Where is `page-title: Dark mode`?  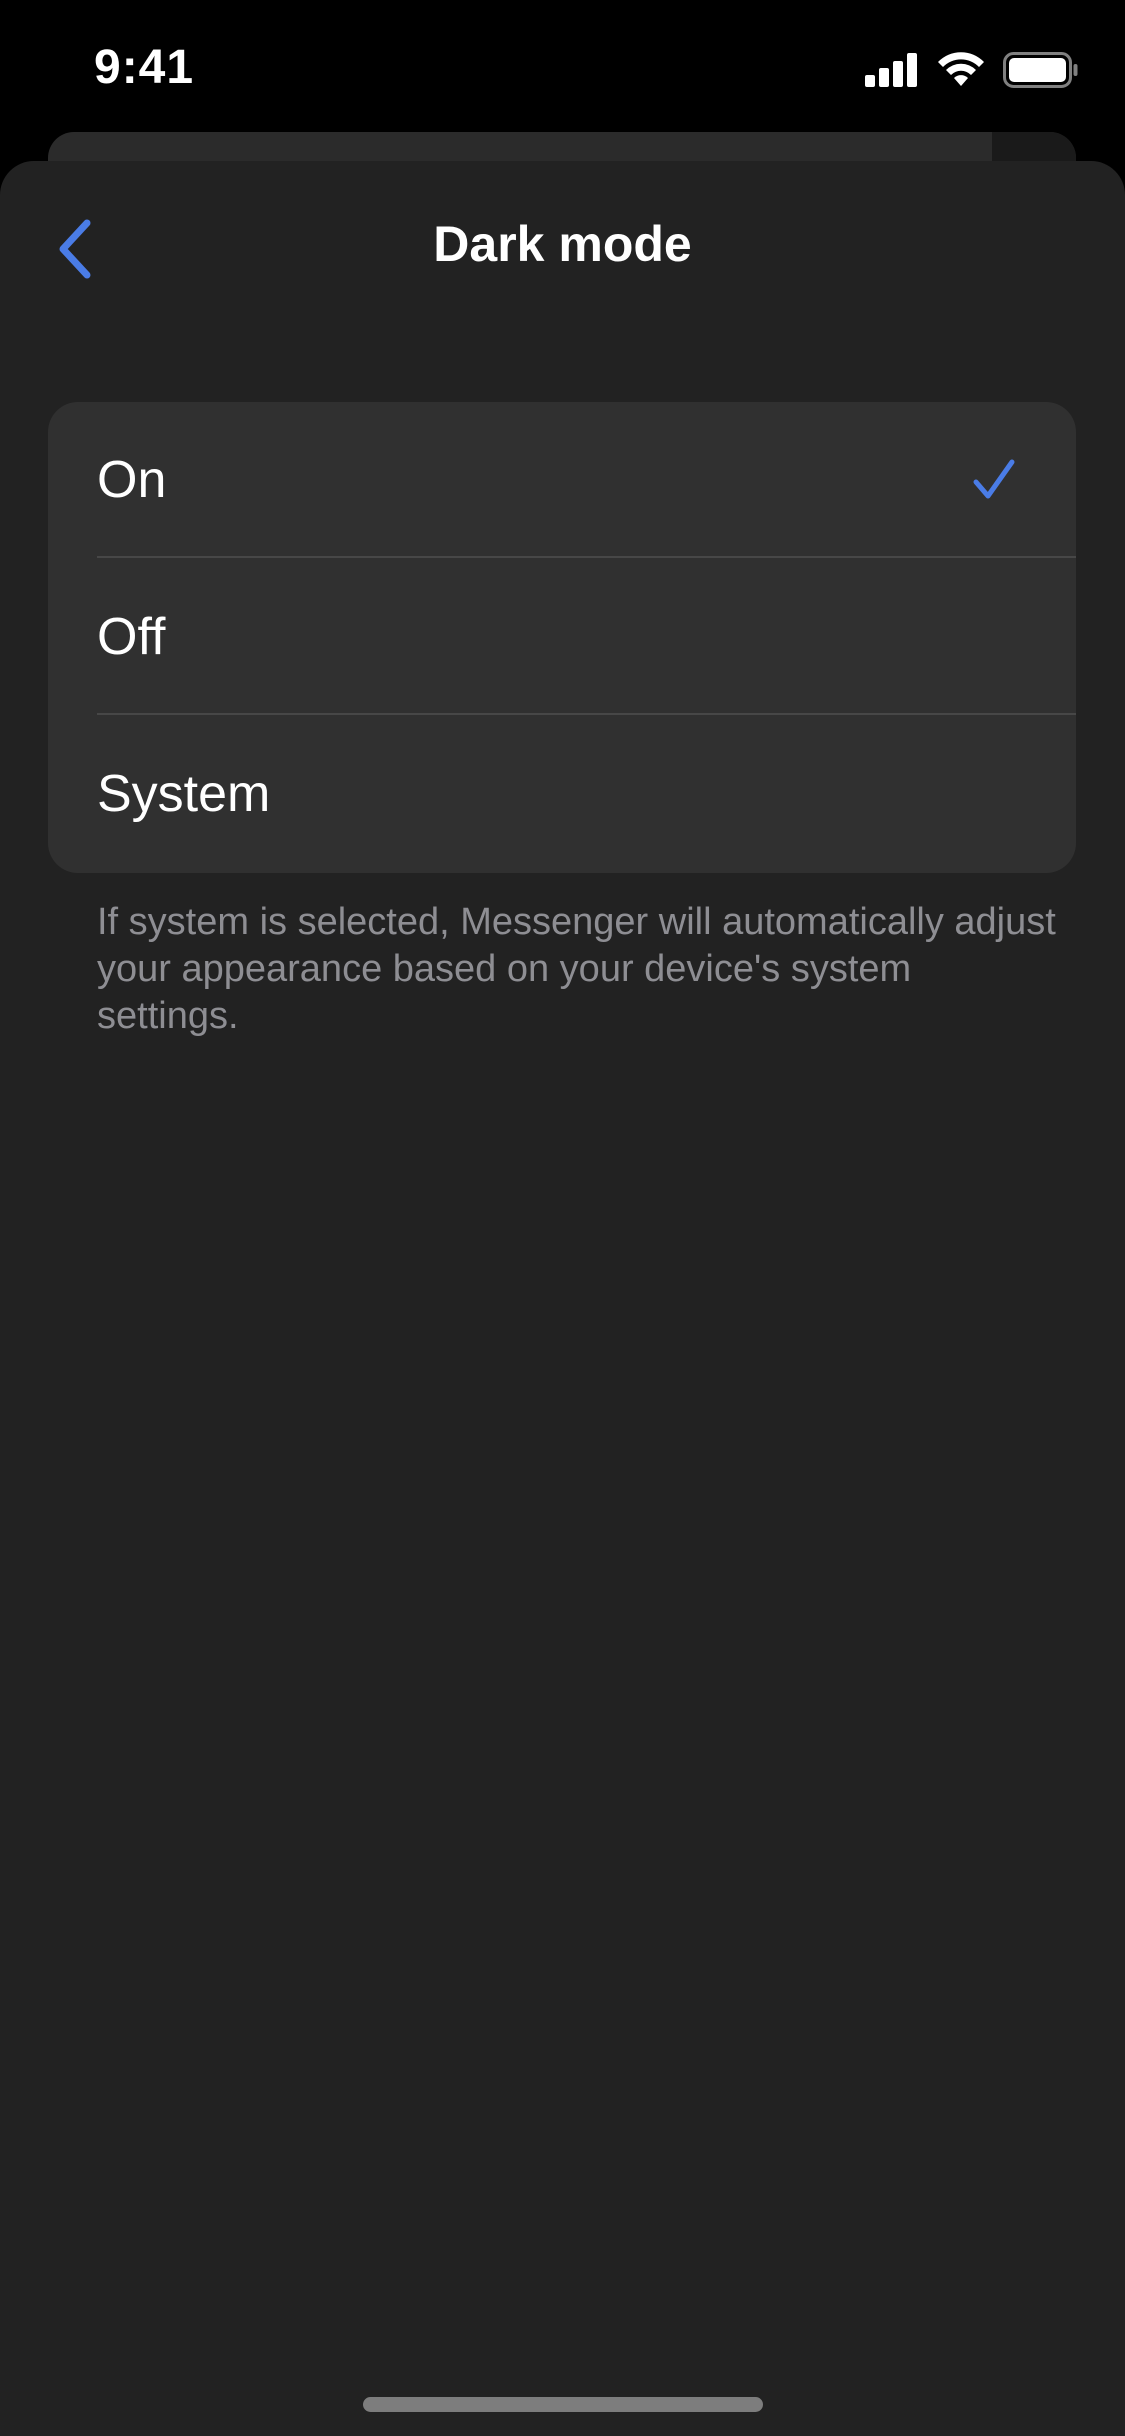 page-title: Dark mode is located at coordinates (562, 244).